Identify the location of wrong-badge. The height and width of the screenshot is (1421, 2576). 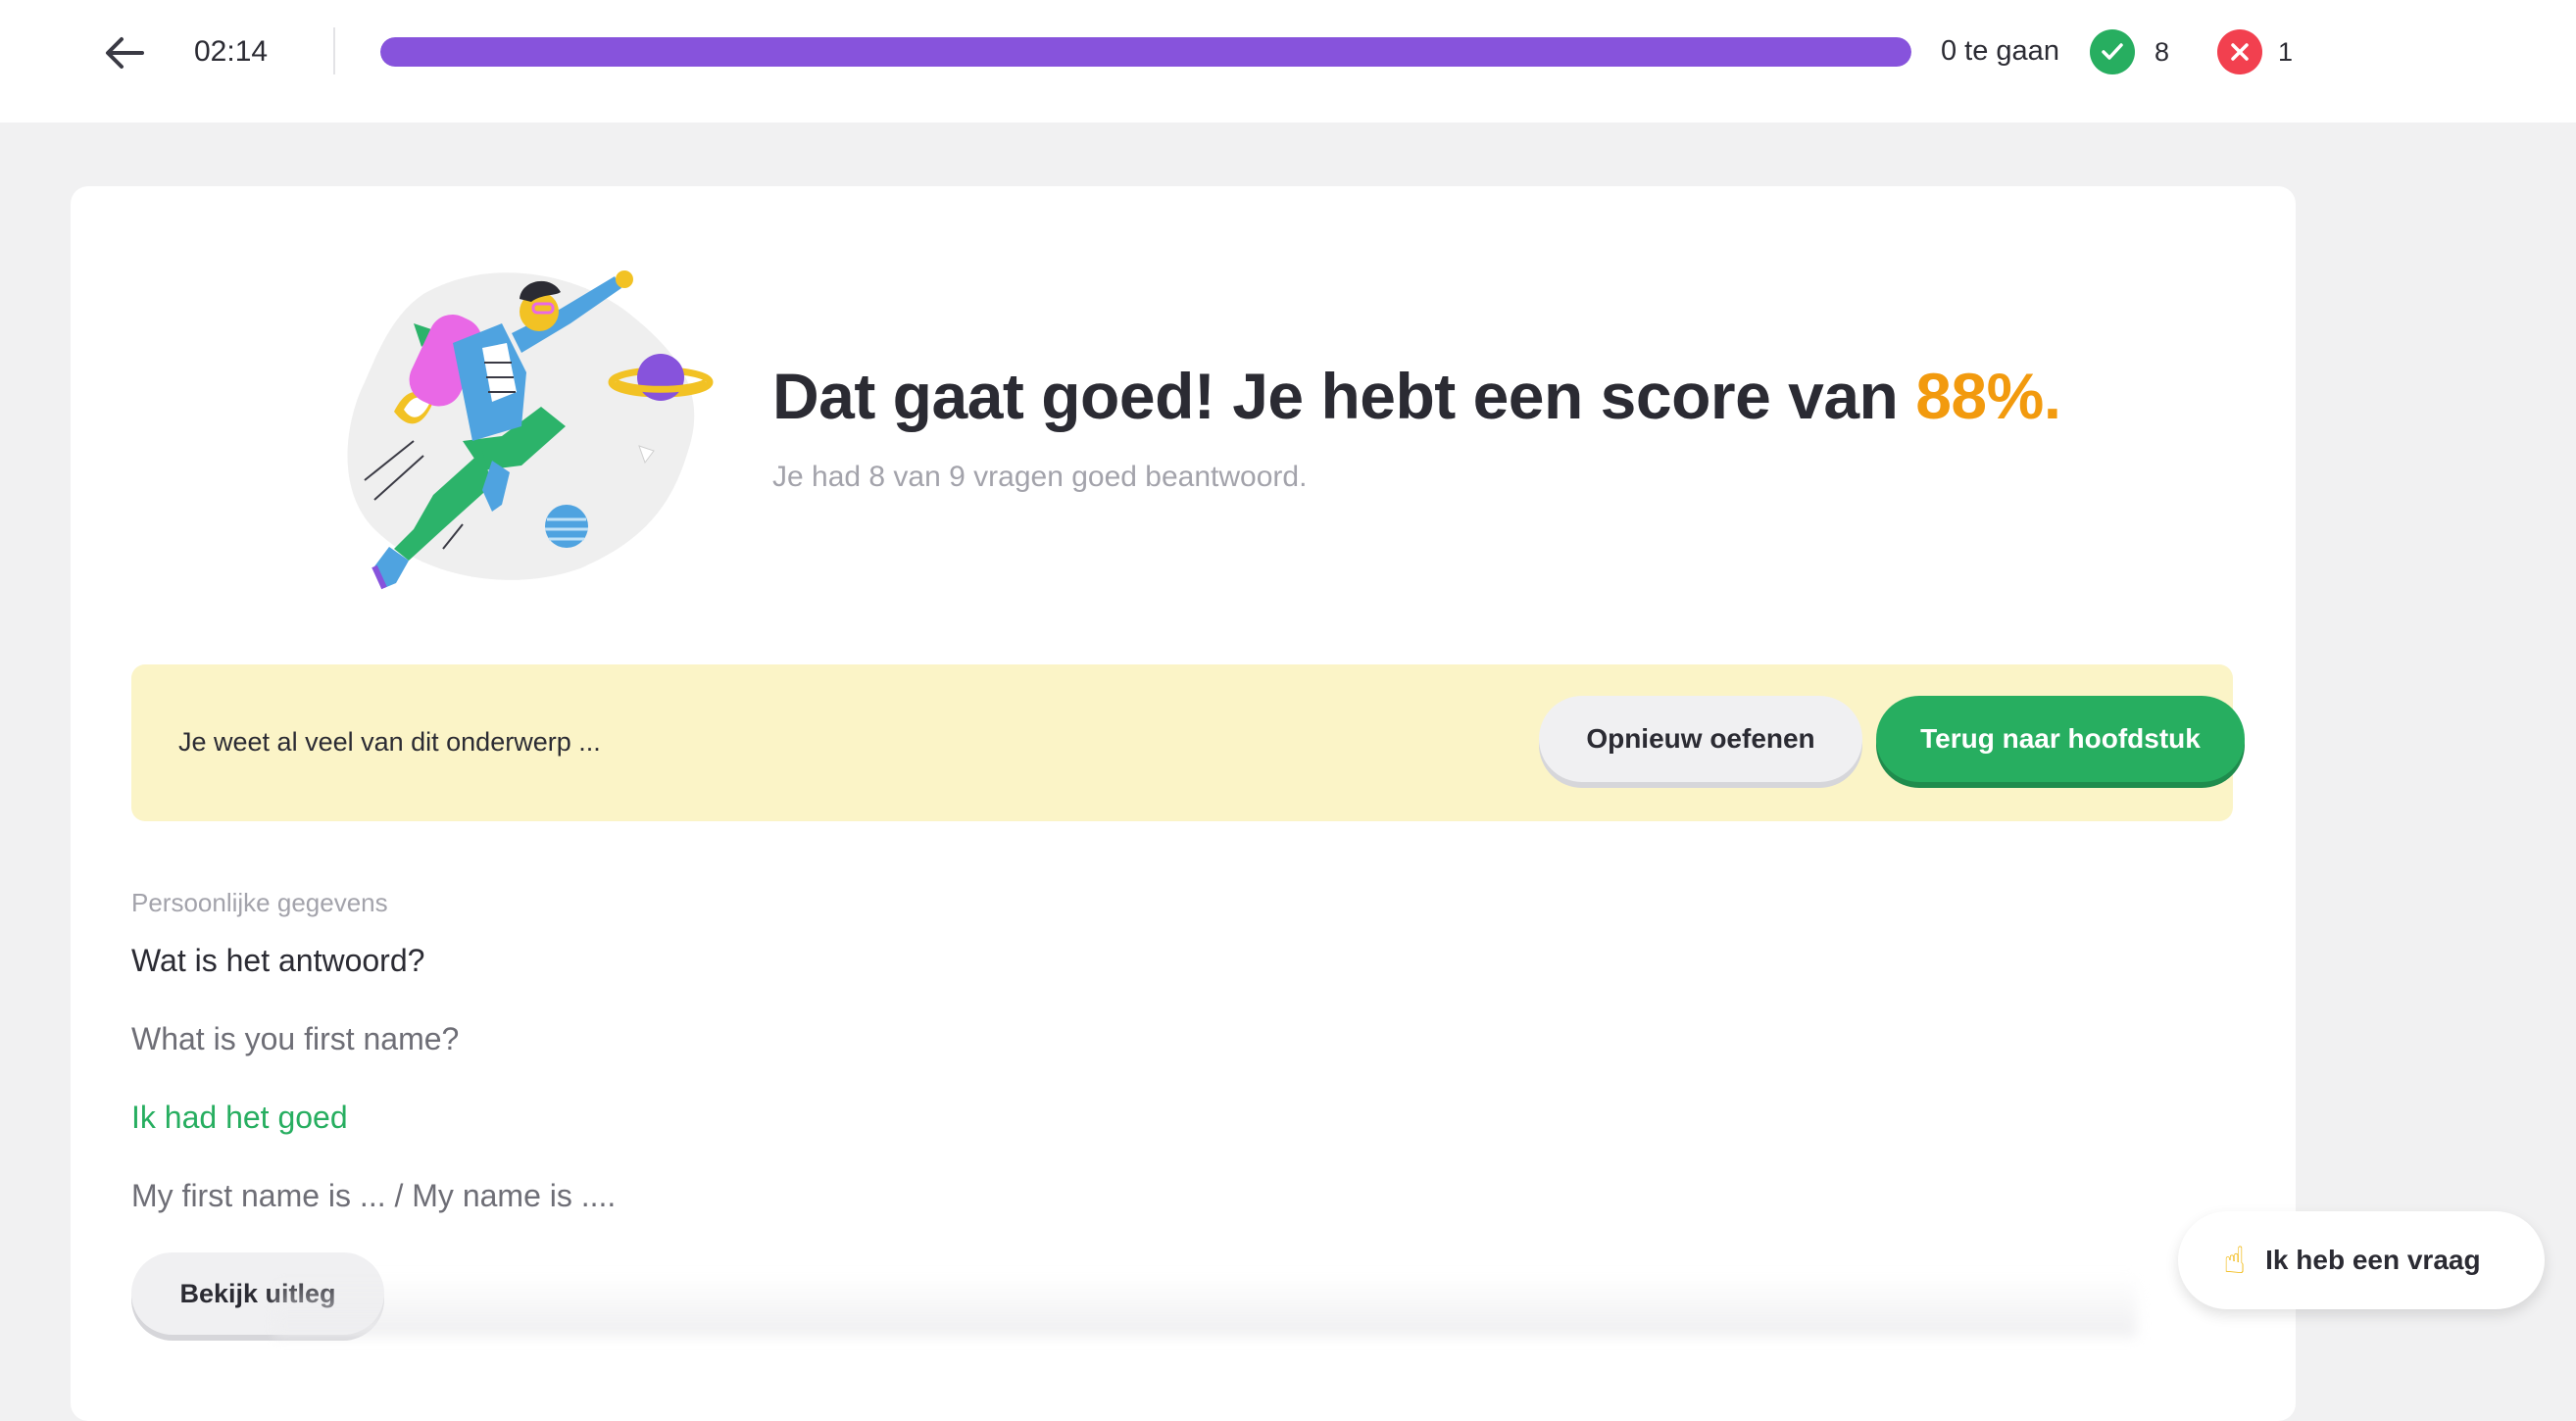
(2239, 51).